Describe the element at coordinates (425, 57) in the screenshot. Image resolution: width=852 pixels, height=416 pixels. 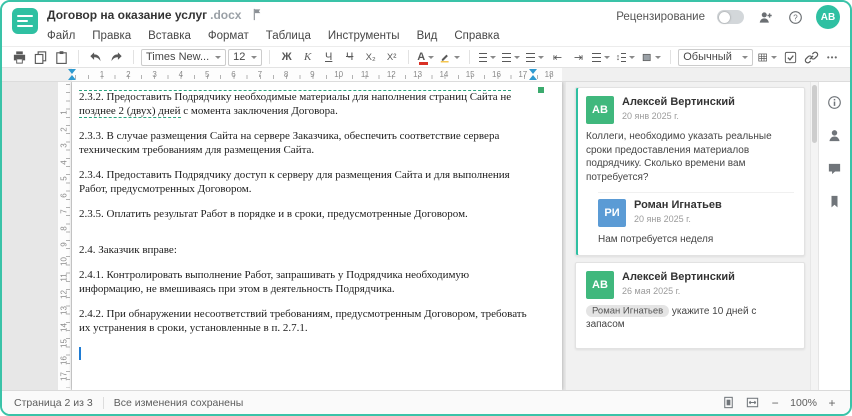
I see `font-color-button: А` at that location.